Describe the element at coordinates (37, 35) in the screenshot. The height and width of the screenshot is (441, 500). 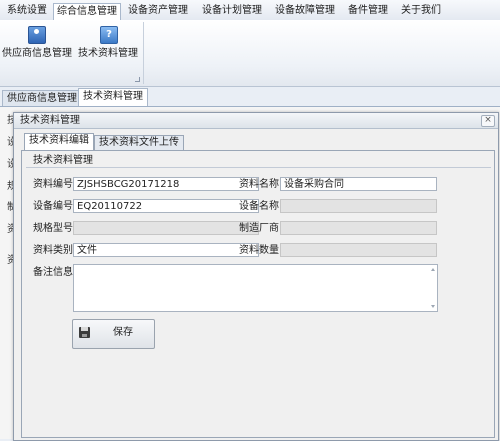
I see `supplier-card-icon` at that location.